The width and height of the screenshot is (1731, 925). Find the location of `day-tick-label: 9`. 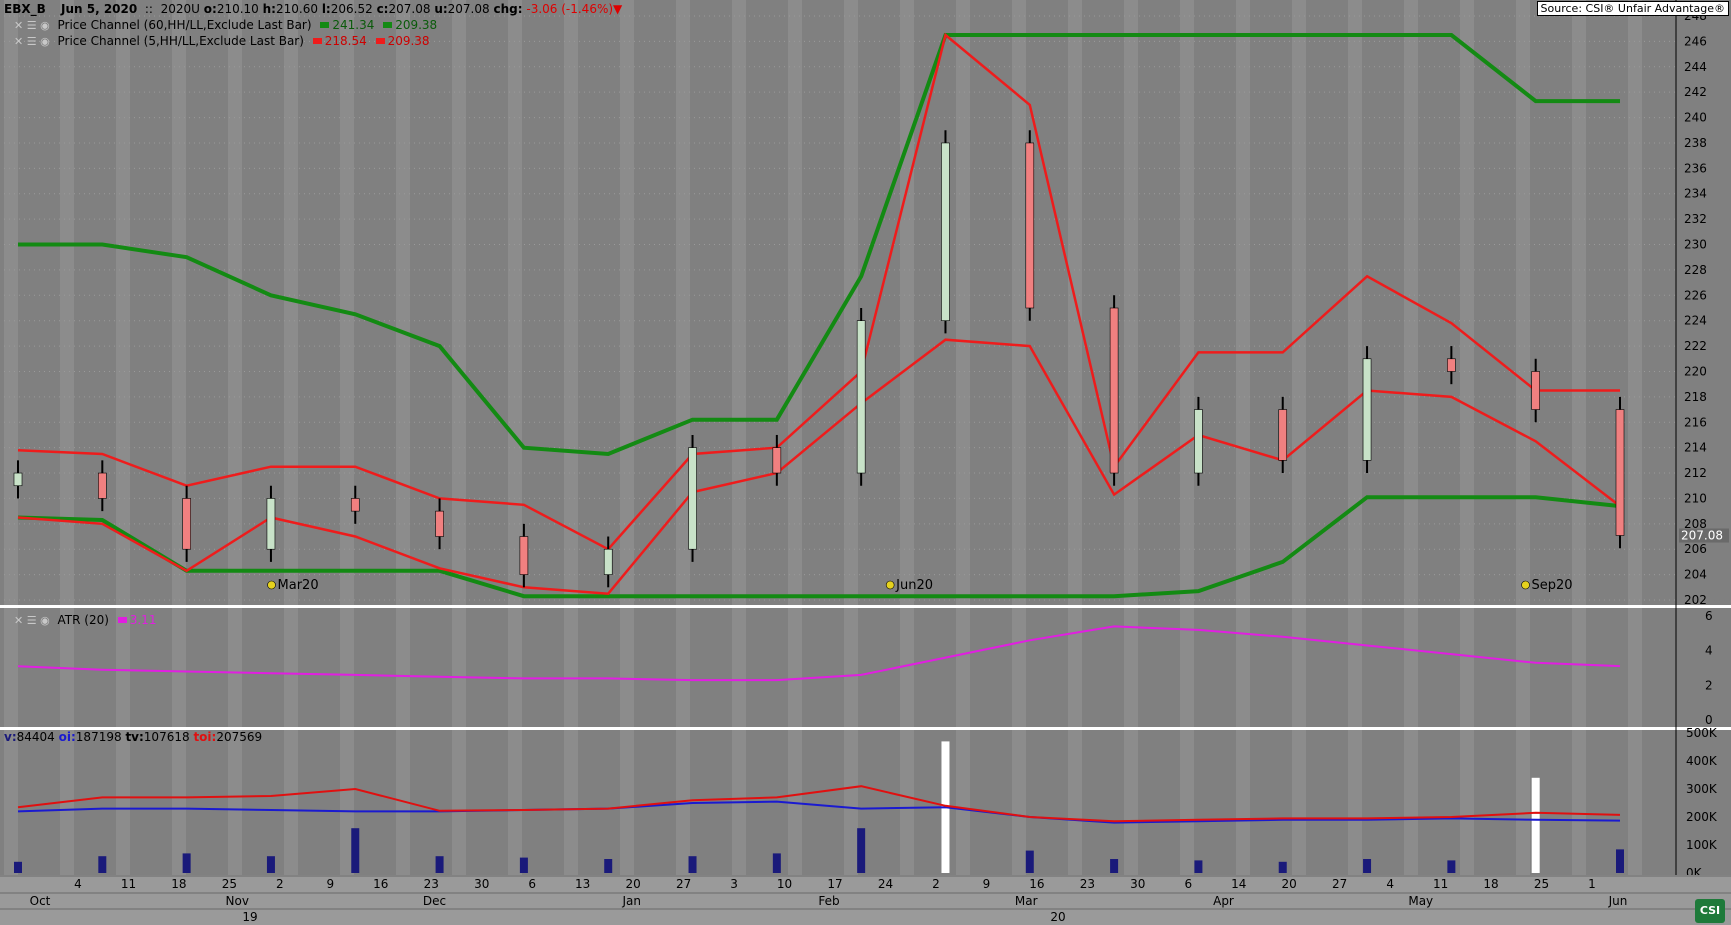

day-tick-label: 9 is located at coordinates (331, 884).